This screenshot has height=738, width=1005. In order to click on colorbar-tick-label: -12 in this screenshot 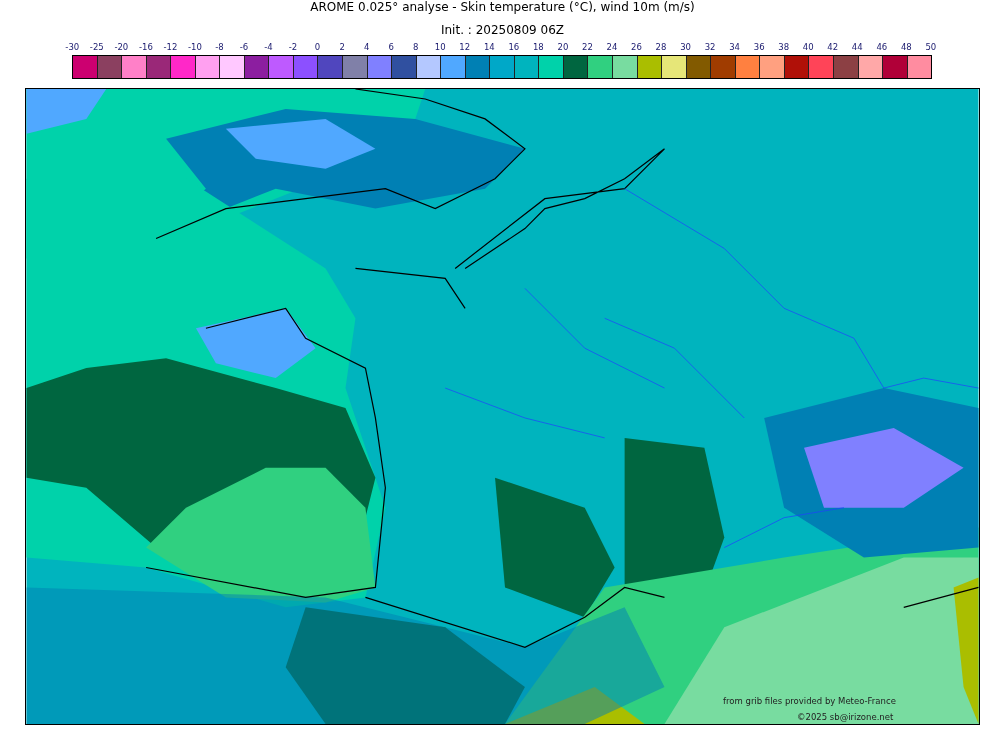, I will do `click(170, 47)`.